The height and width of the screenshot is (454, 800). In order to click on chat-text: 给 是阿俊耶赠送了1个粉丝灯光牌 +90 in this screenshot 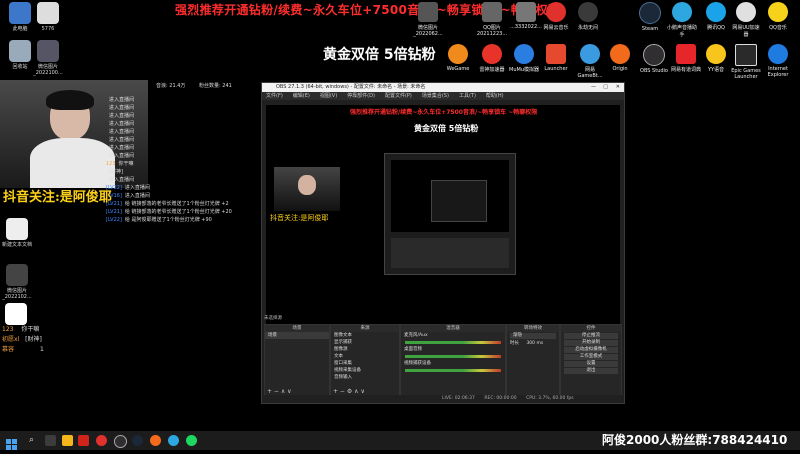, I will do `click(168, 220)`.